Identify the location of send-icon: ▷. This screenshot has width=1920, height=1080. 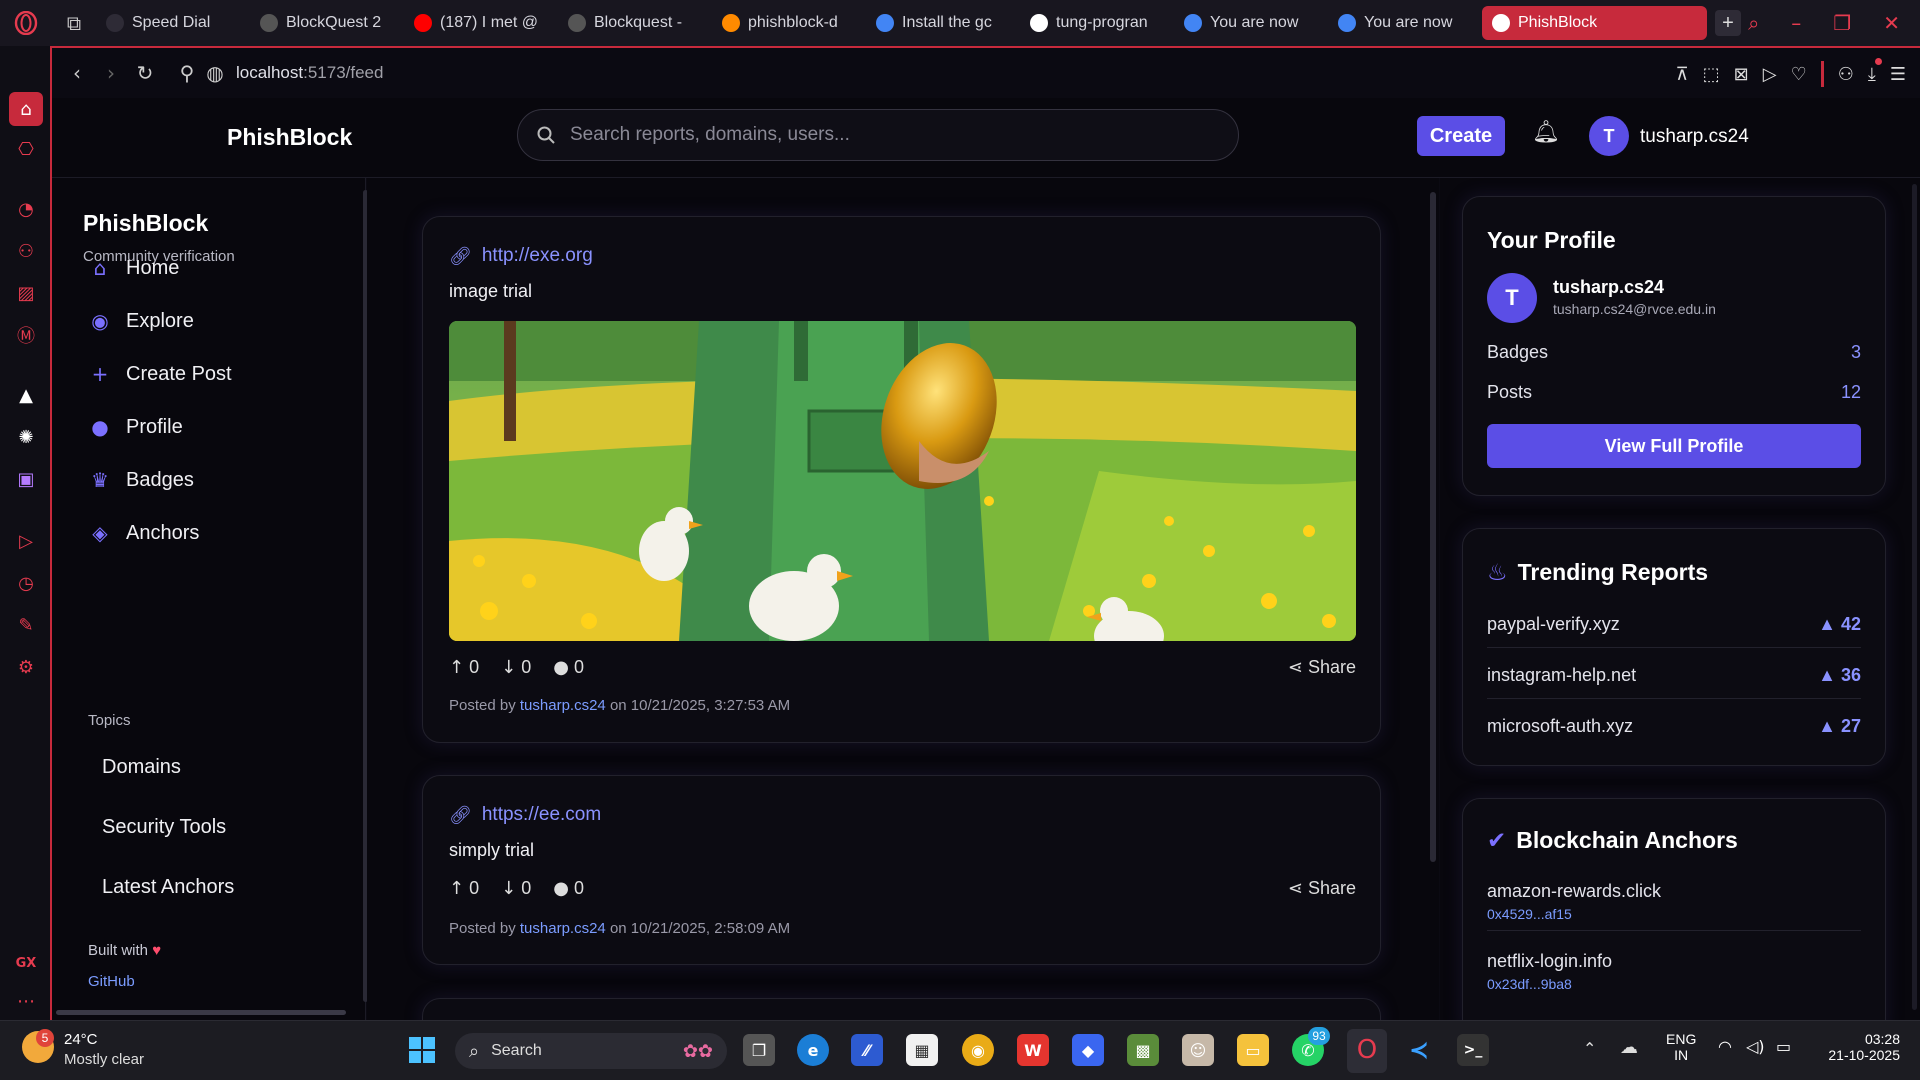
(1770, 74).